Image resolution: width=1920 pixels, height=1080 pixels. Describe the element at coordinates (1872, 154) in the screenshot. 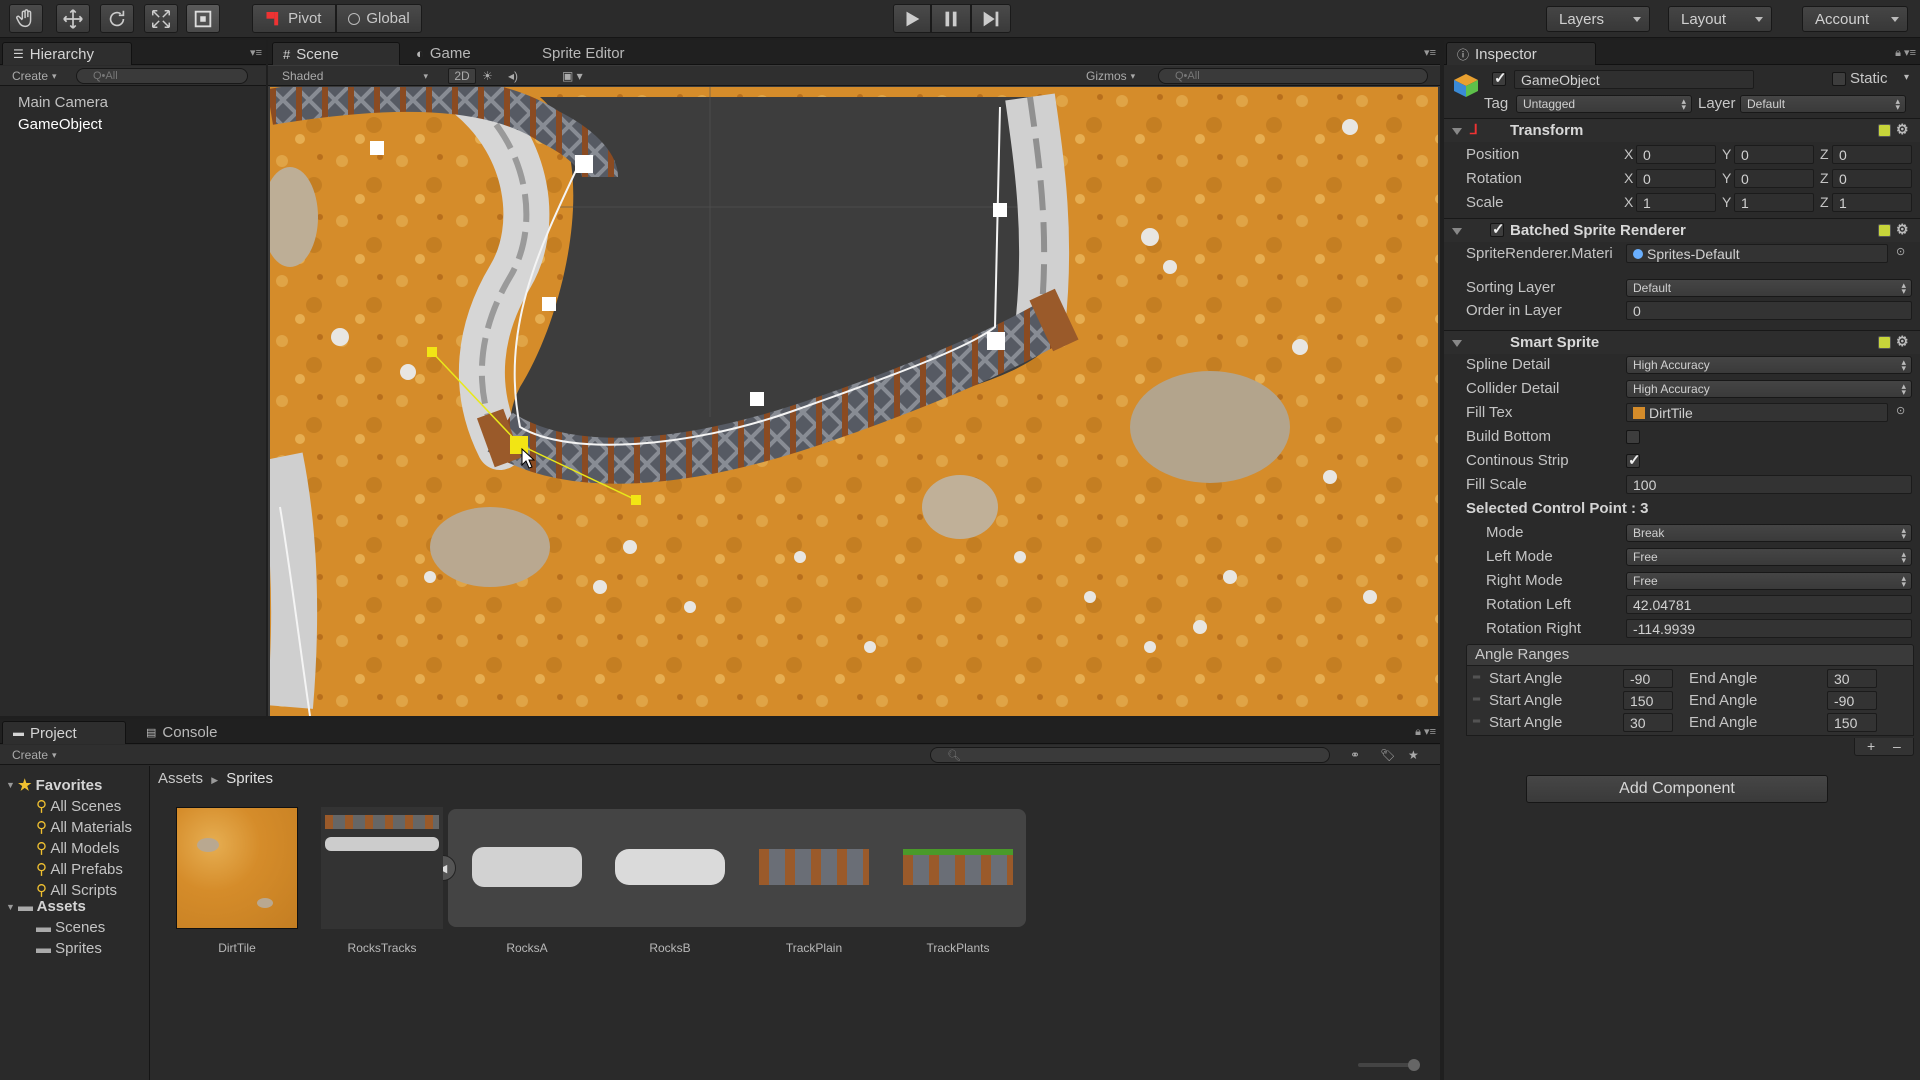

I see `transform-z-field: 0` at that location.